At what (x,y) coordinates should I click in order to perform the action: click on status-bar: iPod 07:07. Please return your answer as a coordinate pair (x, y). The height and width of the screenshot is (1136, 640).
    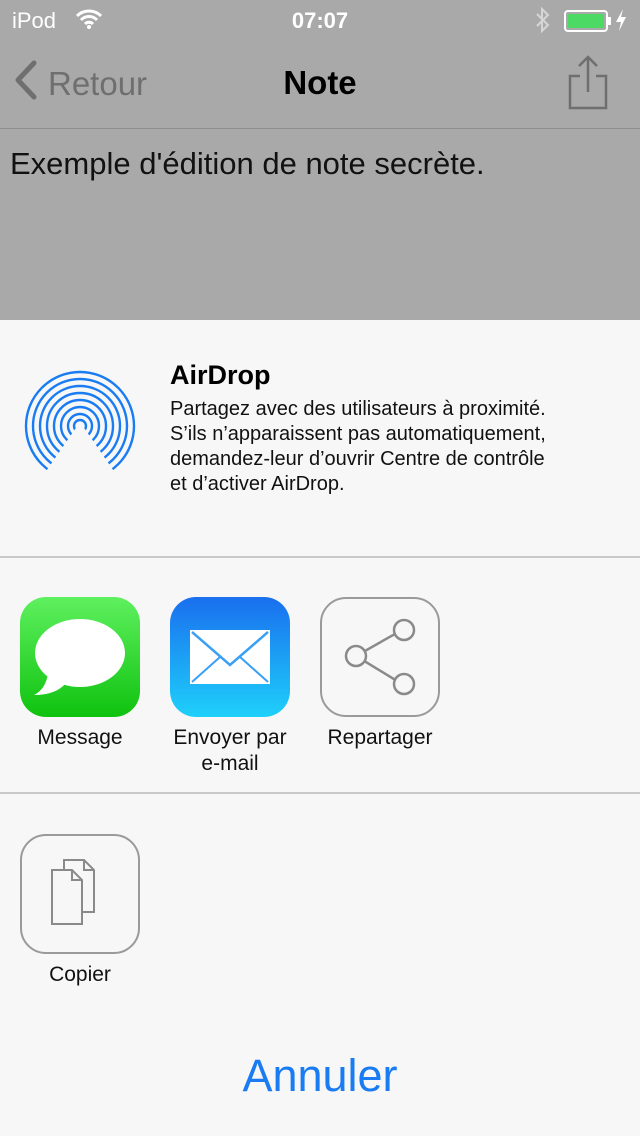
    Looking at the image, I should click on (320, 20).